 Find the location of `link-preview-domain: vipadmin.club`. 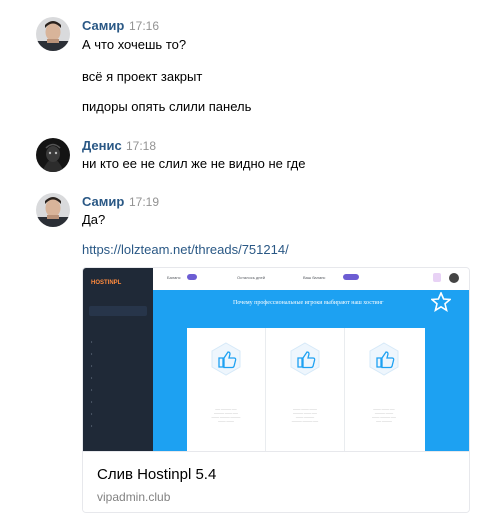

link-preview-domain: vipadmin.club is located at coordinates (134, 497).